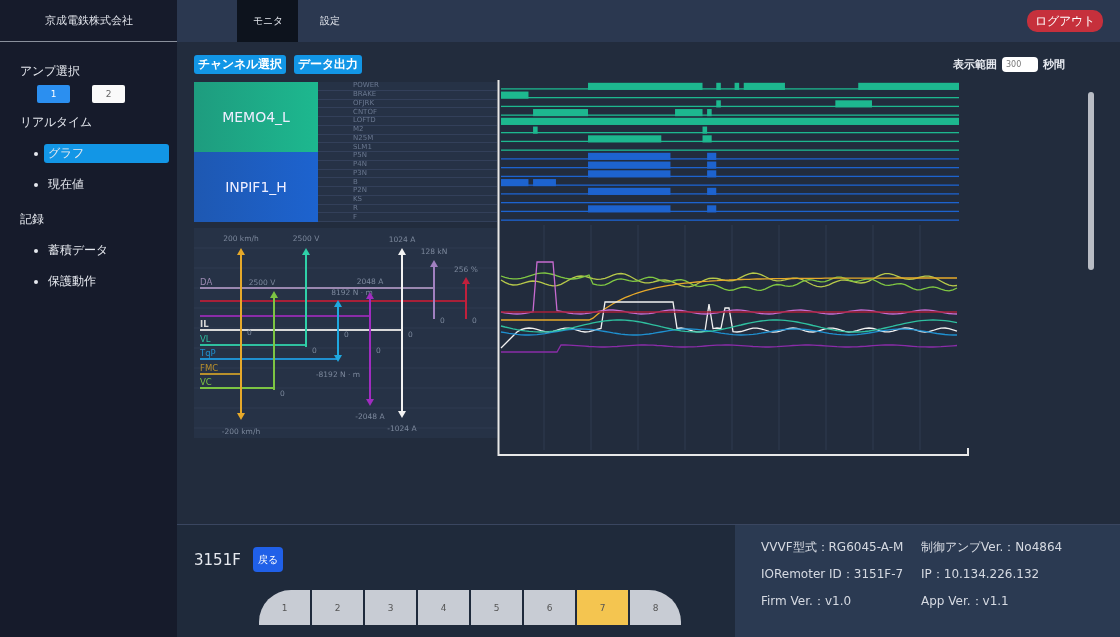 The image size is (1120, 637). What do you see at coordinates (496, 607) in the screenshot?
I see `car-button: 5` at bounding box center [496, 607].